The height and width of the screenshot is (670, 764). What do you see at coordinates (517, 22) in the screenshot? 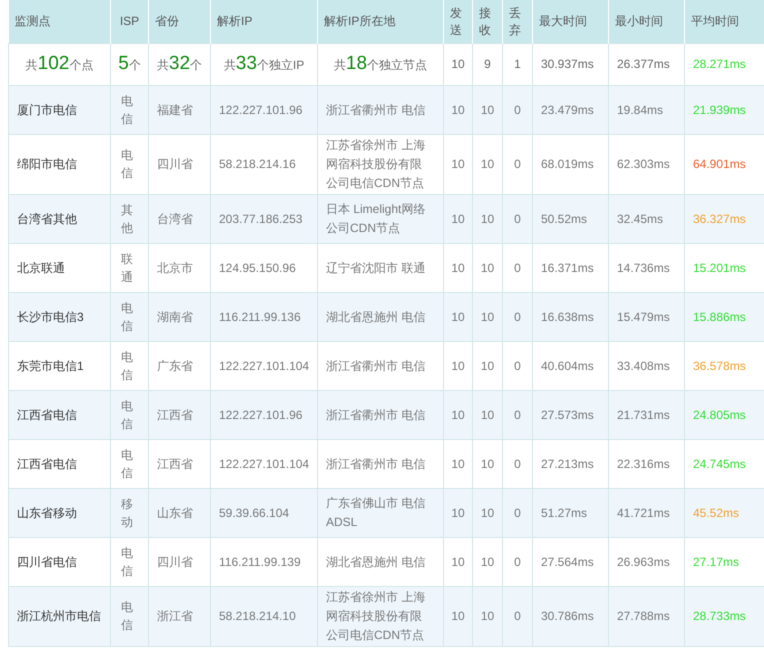
I see `column-header: 丢弃` at bounding box center [517, 22].